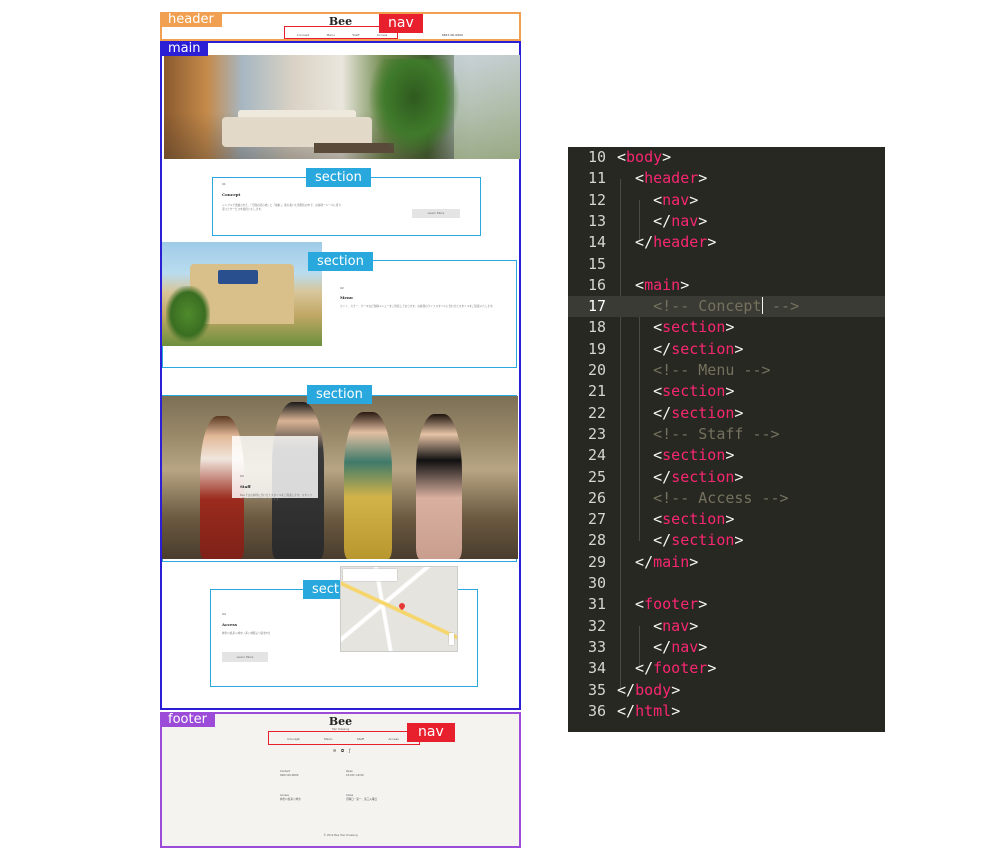 The image size is (1003, 853). What do you see at coordinates (671, 604) in the screenshot?
I see `code-tag-name: footer` at bounding box center [671, 604].